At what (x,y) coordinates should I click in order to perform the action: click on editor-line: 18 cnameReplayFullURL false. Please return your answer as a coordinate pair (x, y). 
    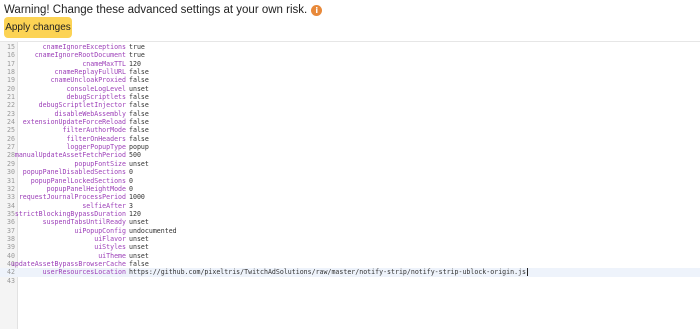
    Looking at the image, I should click on (350, 72).